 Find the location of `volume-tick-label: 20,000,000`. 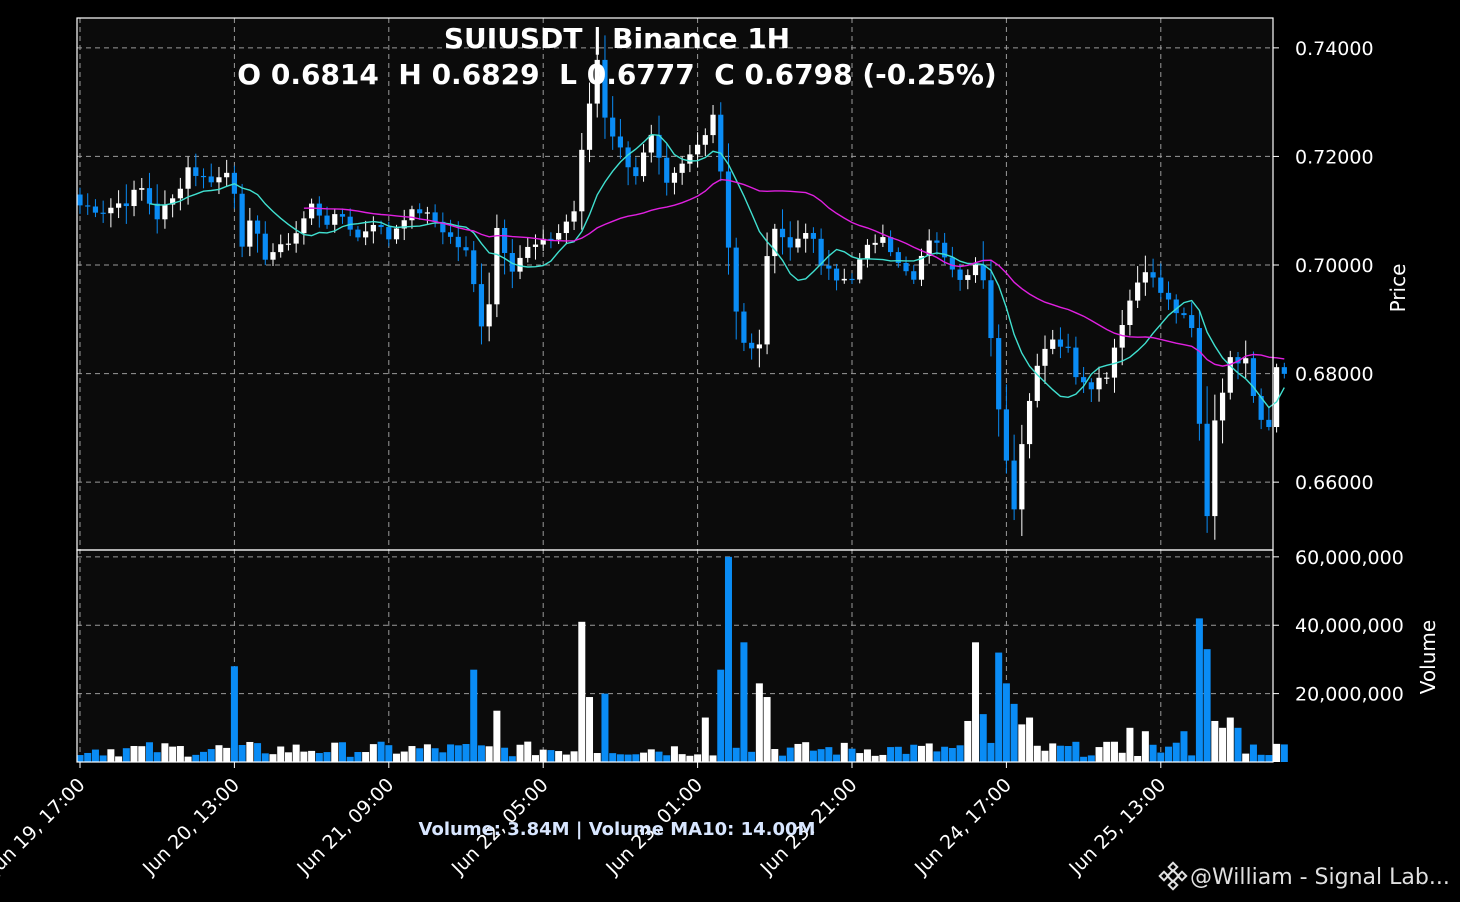

volume-tick-label: 20,000,000 is located at coordinates (1349, 695).